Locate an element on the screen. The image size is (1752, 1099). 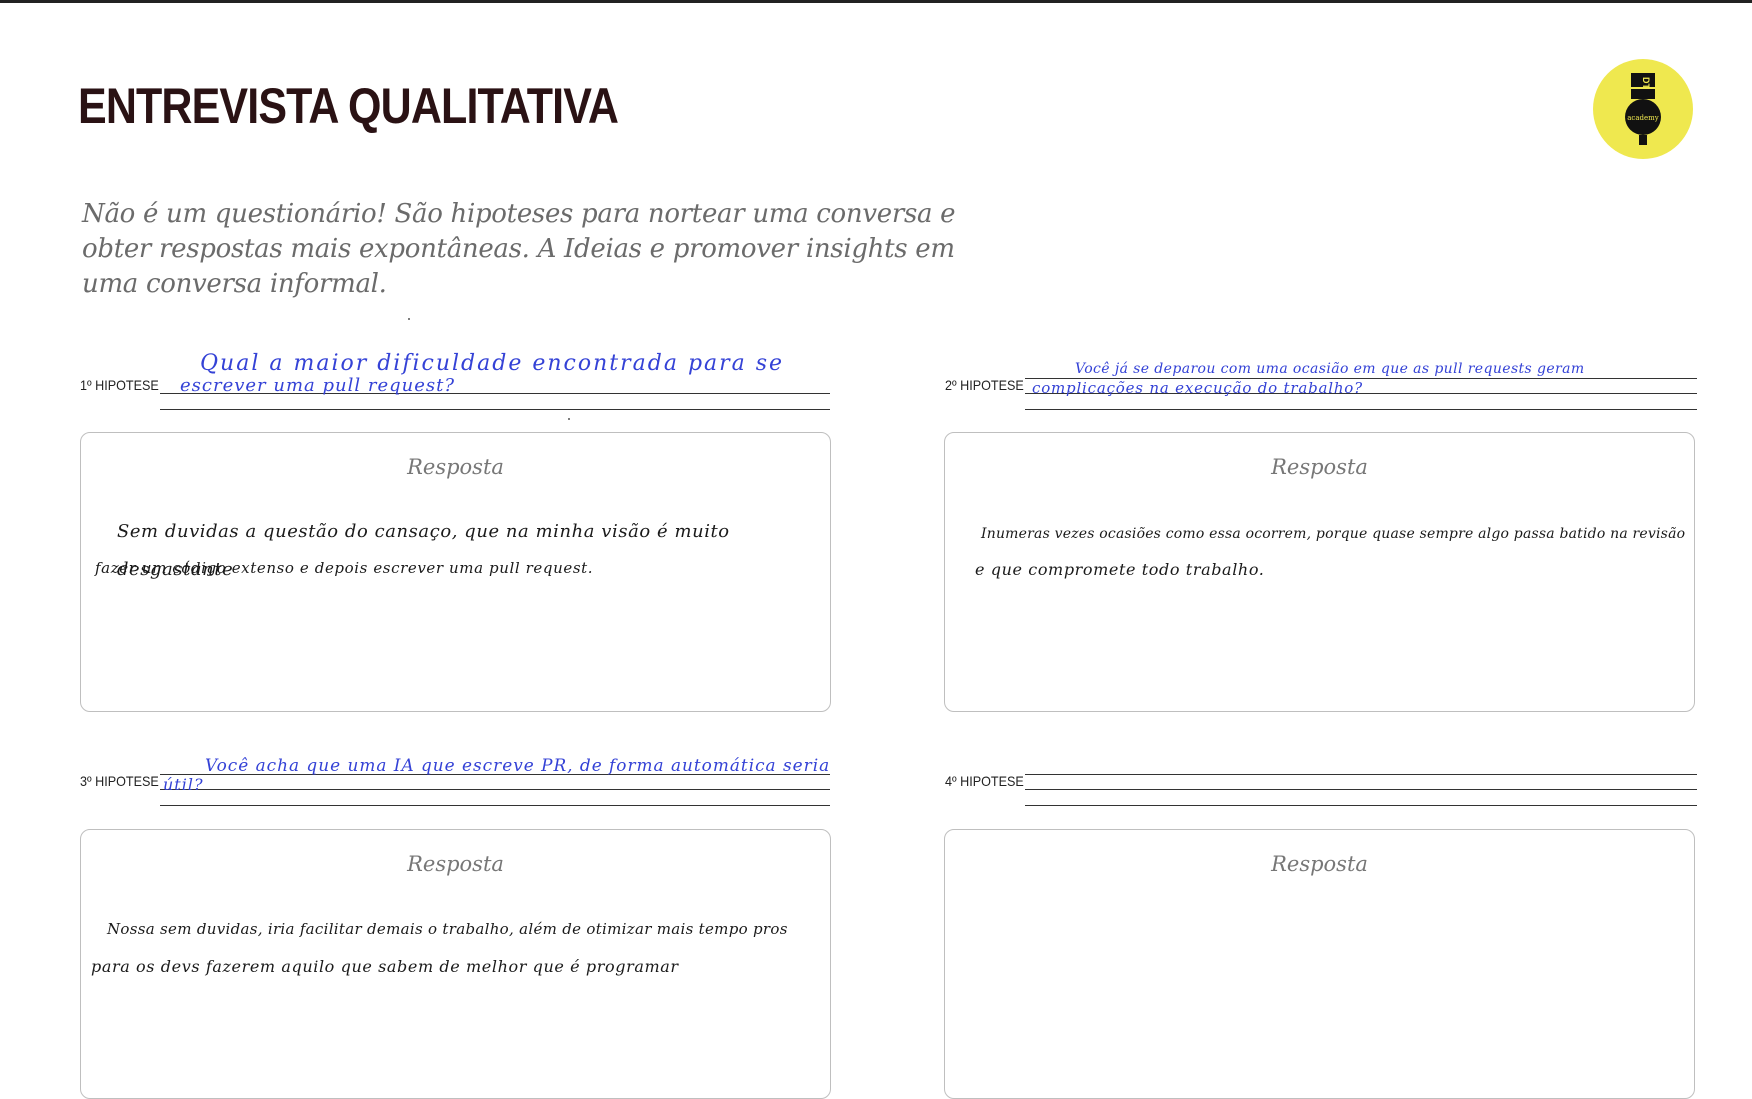
hypothesis-4-answer-box: Resposta is located at coordinates (1319, 964).